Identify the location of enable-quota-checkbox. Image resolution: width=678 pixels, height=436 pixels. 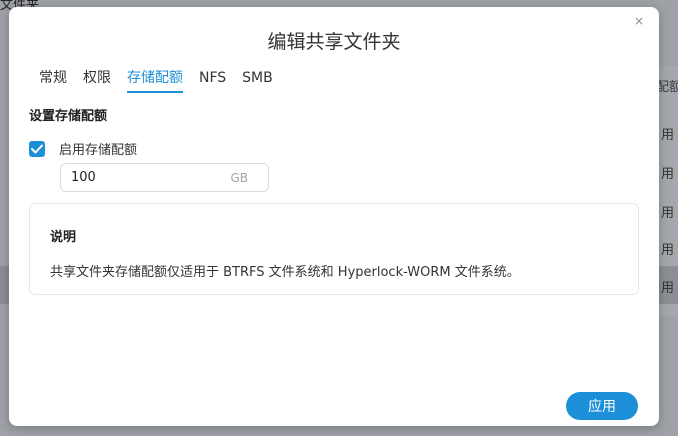
(37, 148).